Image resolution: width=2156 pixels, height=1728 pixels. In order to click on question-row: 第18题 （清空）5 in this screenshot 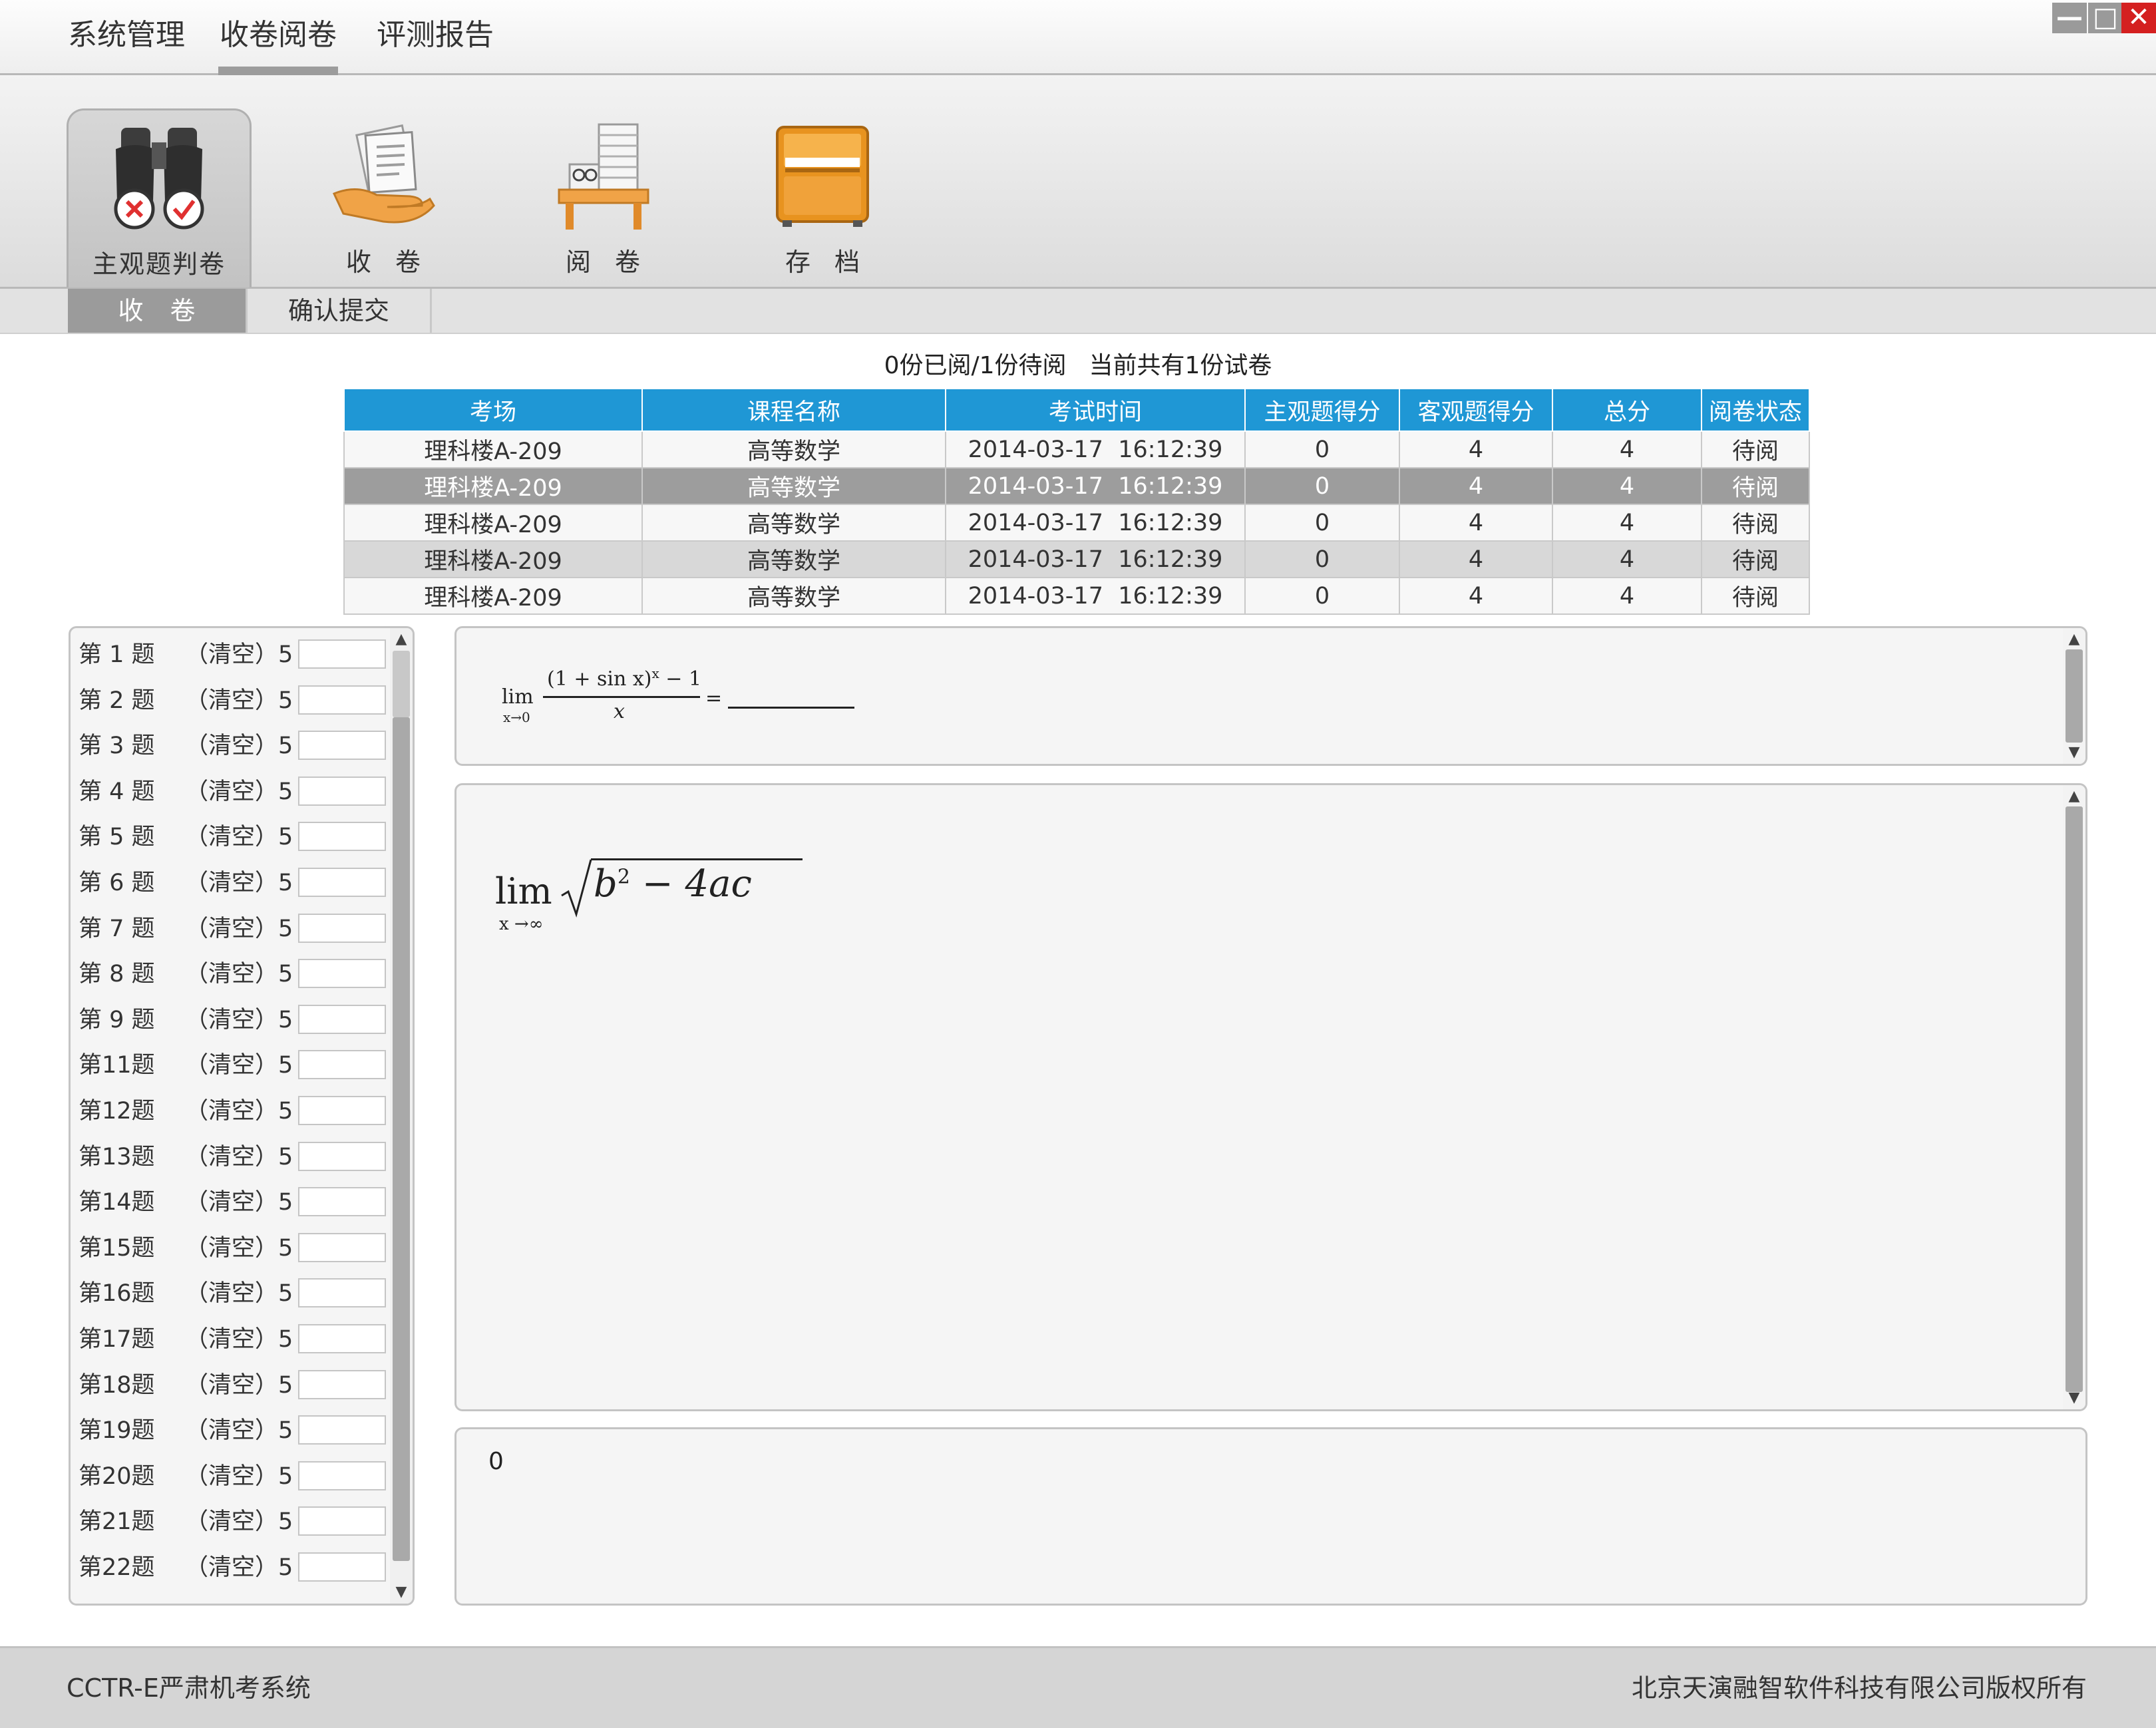, I will do `click(232, 1385)`.